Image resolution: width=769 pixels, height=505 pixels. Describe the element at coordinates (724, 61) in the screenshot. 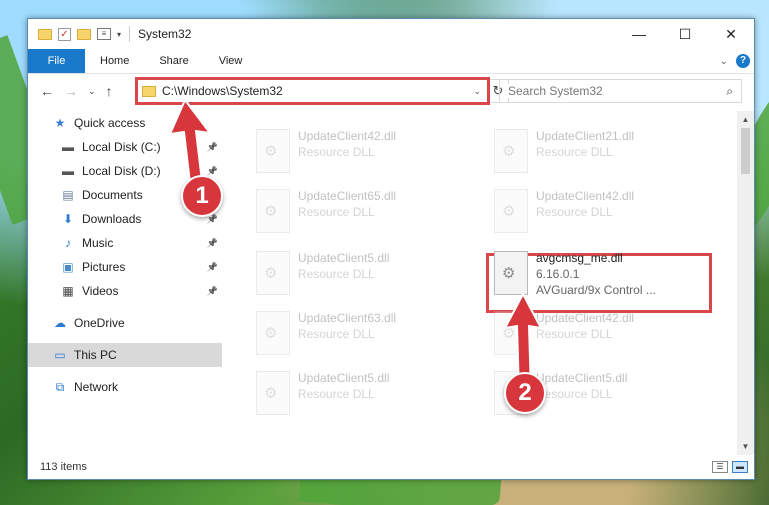

I see `expand-ribbon-icon: ⌄` at that location.